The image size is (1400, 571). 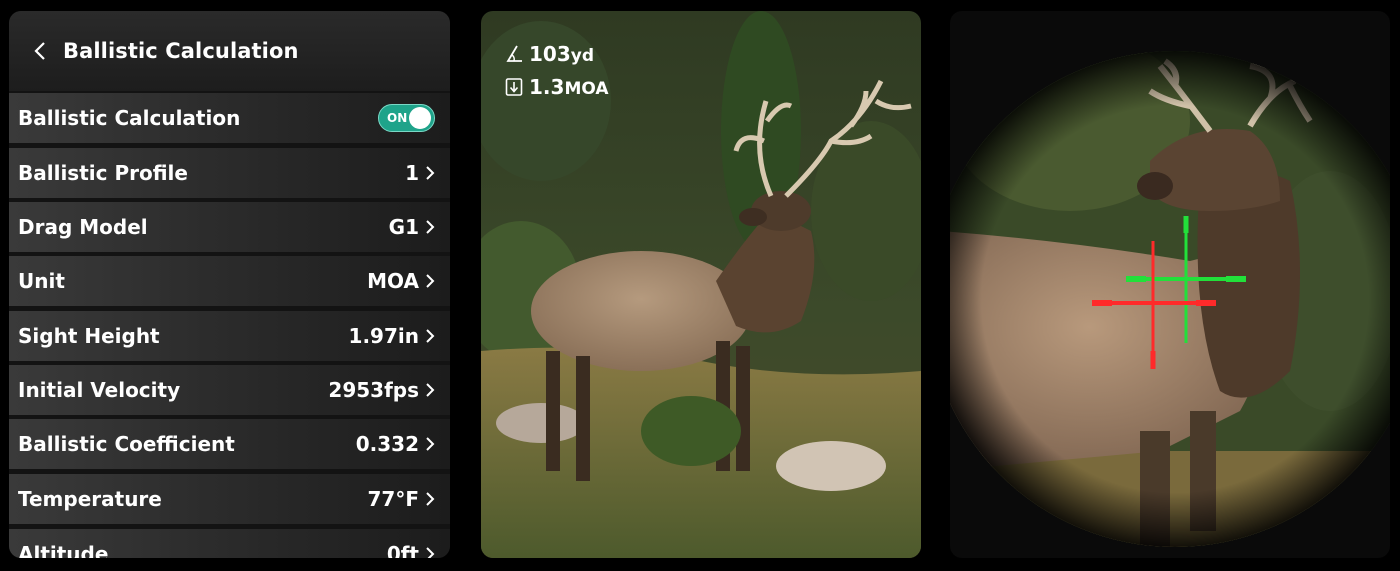 I want to click on setting-label: Initial Velocity, so click(x=99, y=390).